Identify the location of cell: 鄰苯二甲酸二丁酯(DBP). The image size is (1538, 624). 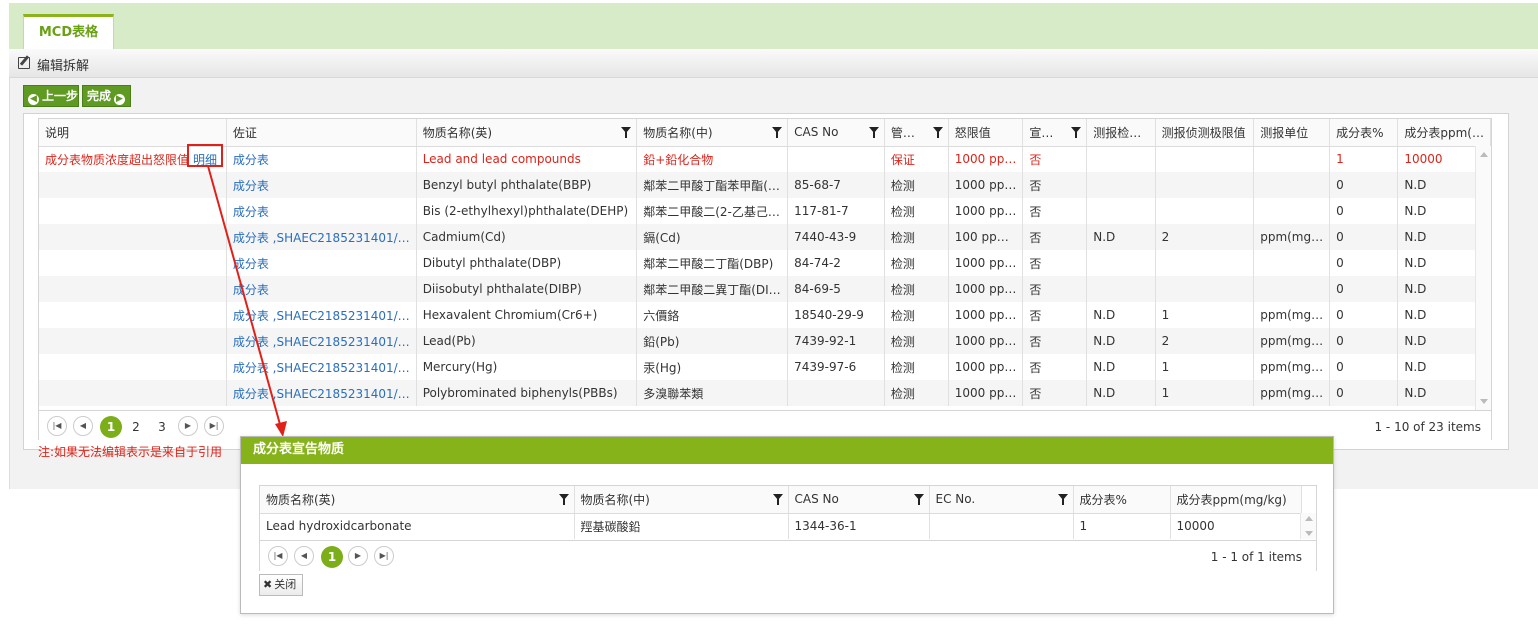
(712, 263).